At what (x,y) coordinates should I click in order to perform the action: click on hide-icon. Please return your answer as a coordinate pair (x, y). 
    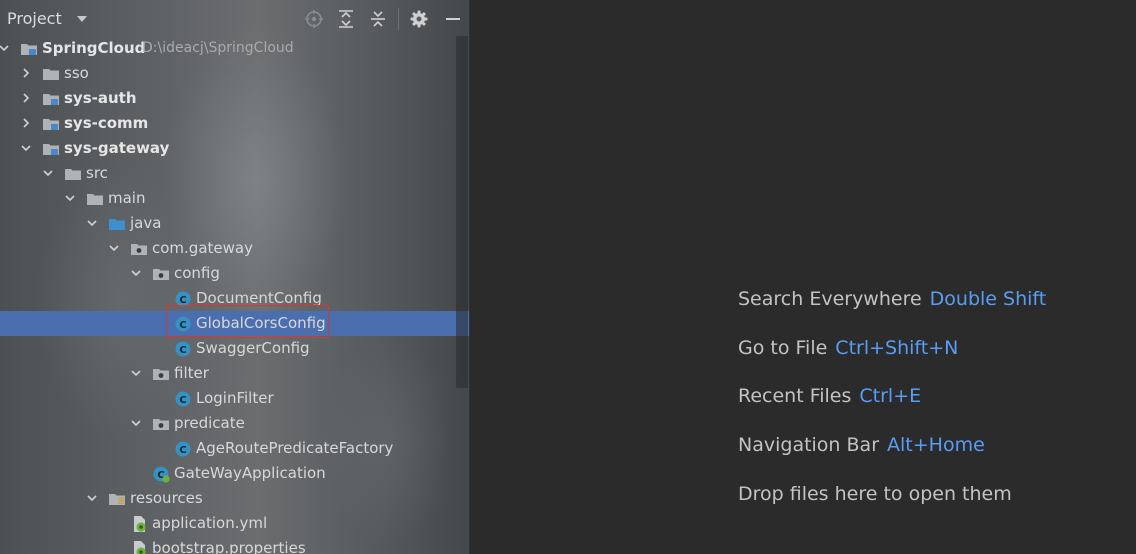
    Looking at the image, I should click on (453, 19).